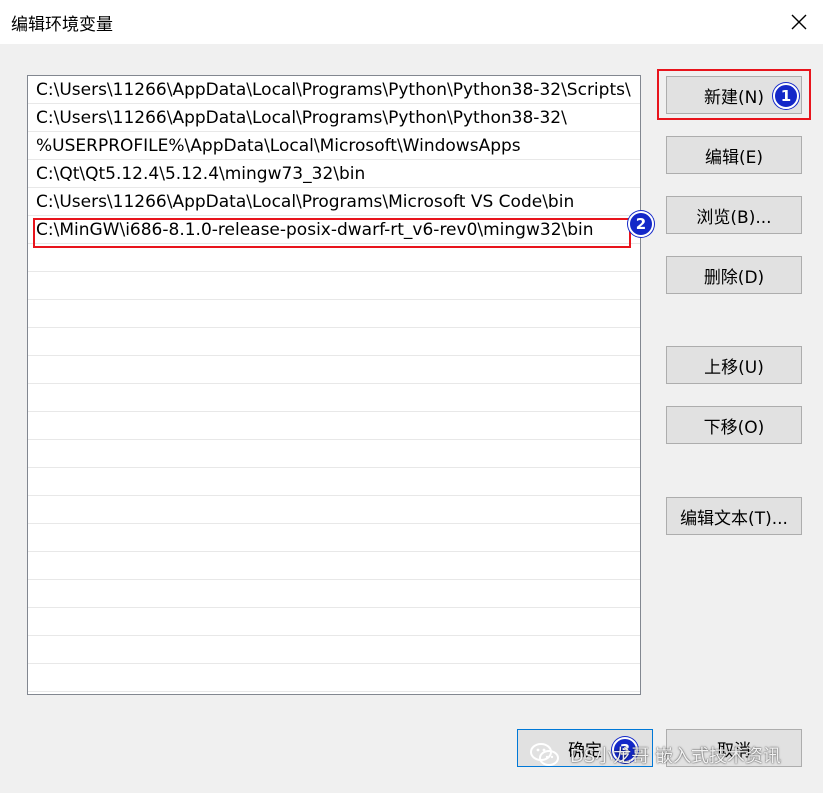 The height and width of the screenshot is (793, 823). Describe the element at coordinates (734, 748) in the screenshot. I see `cancel-button: 取消` at that location.